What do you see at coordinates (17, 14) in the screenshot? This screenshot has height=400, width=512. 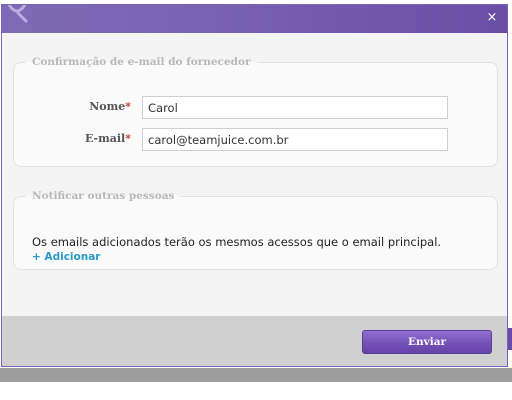 I see `app-logo-icon` at bounding box center [17, 14].